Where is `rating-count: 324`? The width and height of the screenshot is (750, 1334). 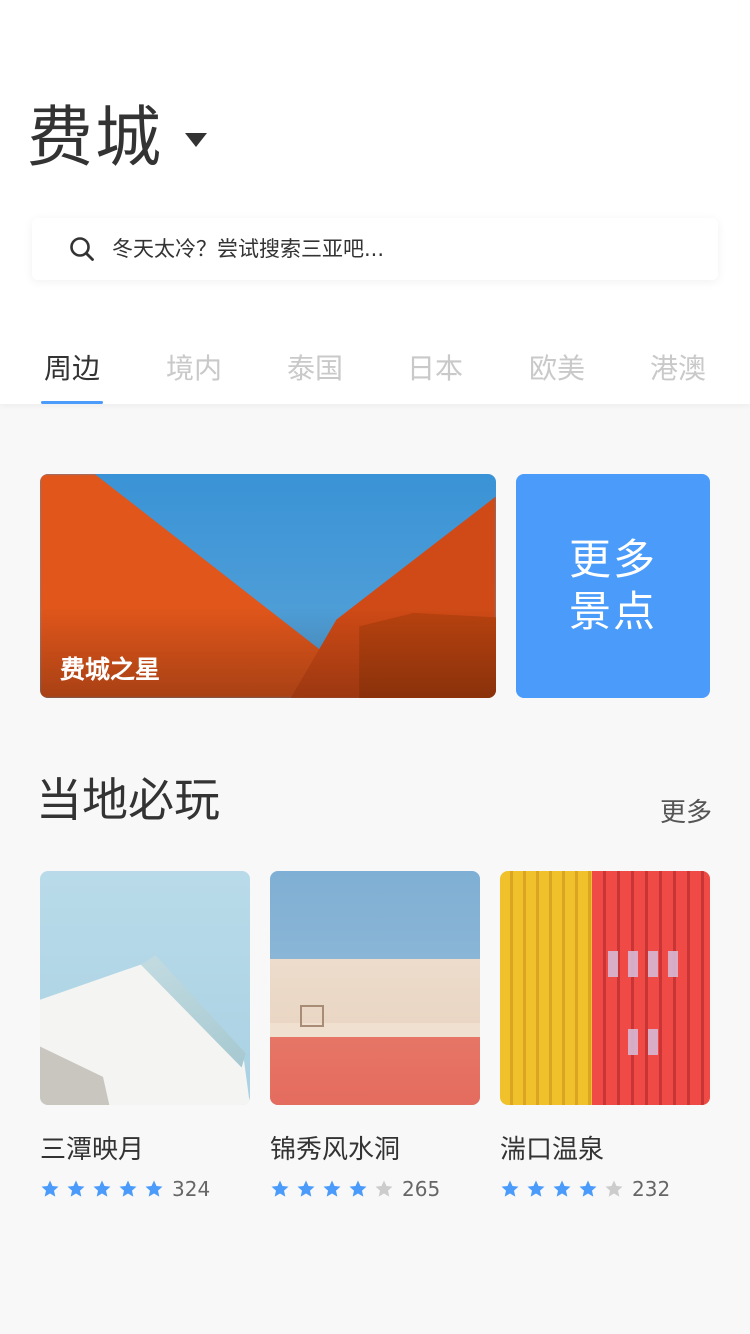 rating-count: 324 is located at coordinates (191, 1189).